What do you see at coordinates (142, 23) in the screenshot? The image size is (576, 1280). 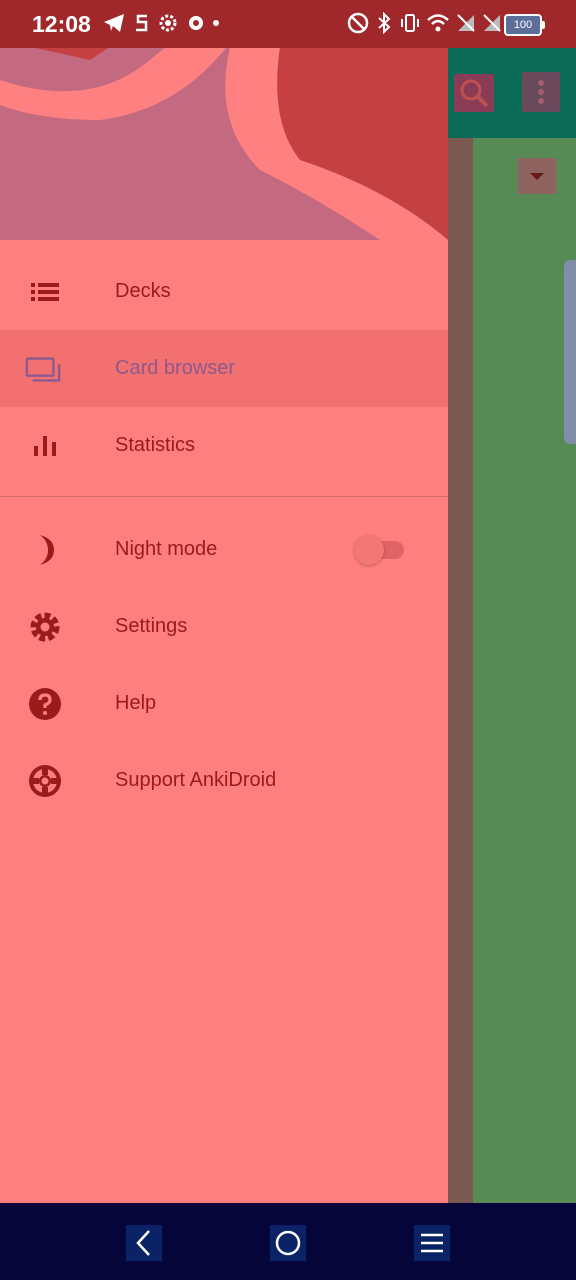 I see `s-app-icon` at bounding box center [142, 23].